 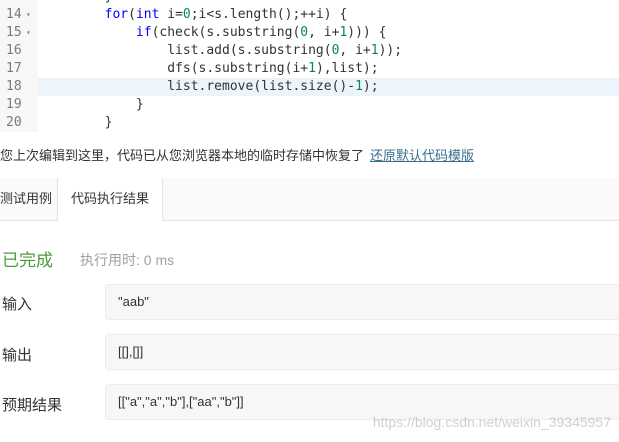 I want to click on code-token: (check(s.substring(, so click(x=226, y=32).